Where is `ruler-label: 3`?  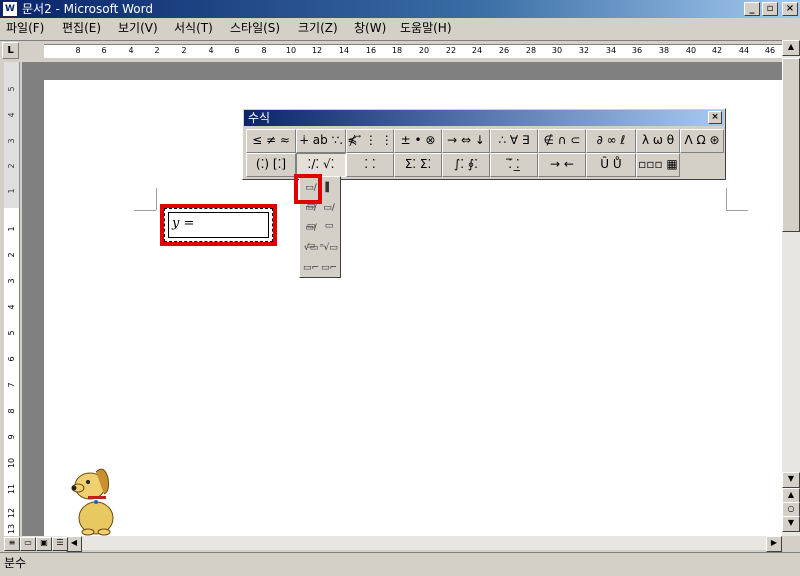 ruler-label: 3 is located at coordinates (11, 281).